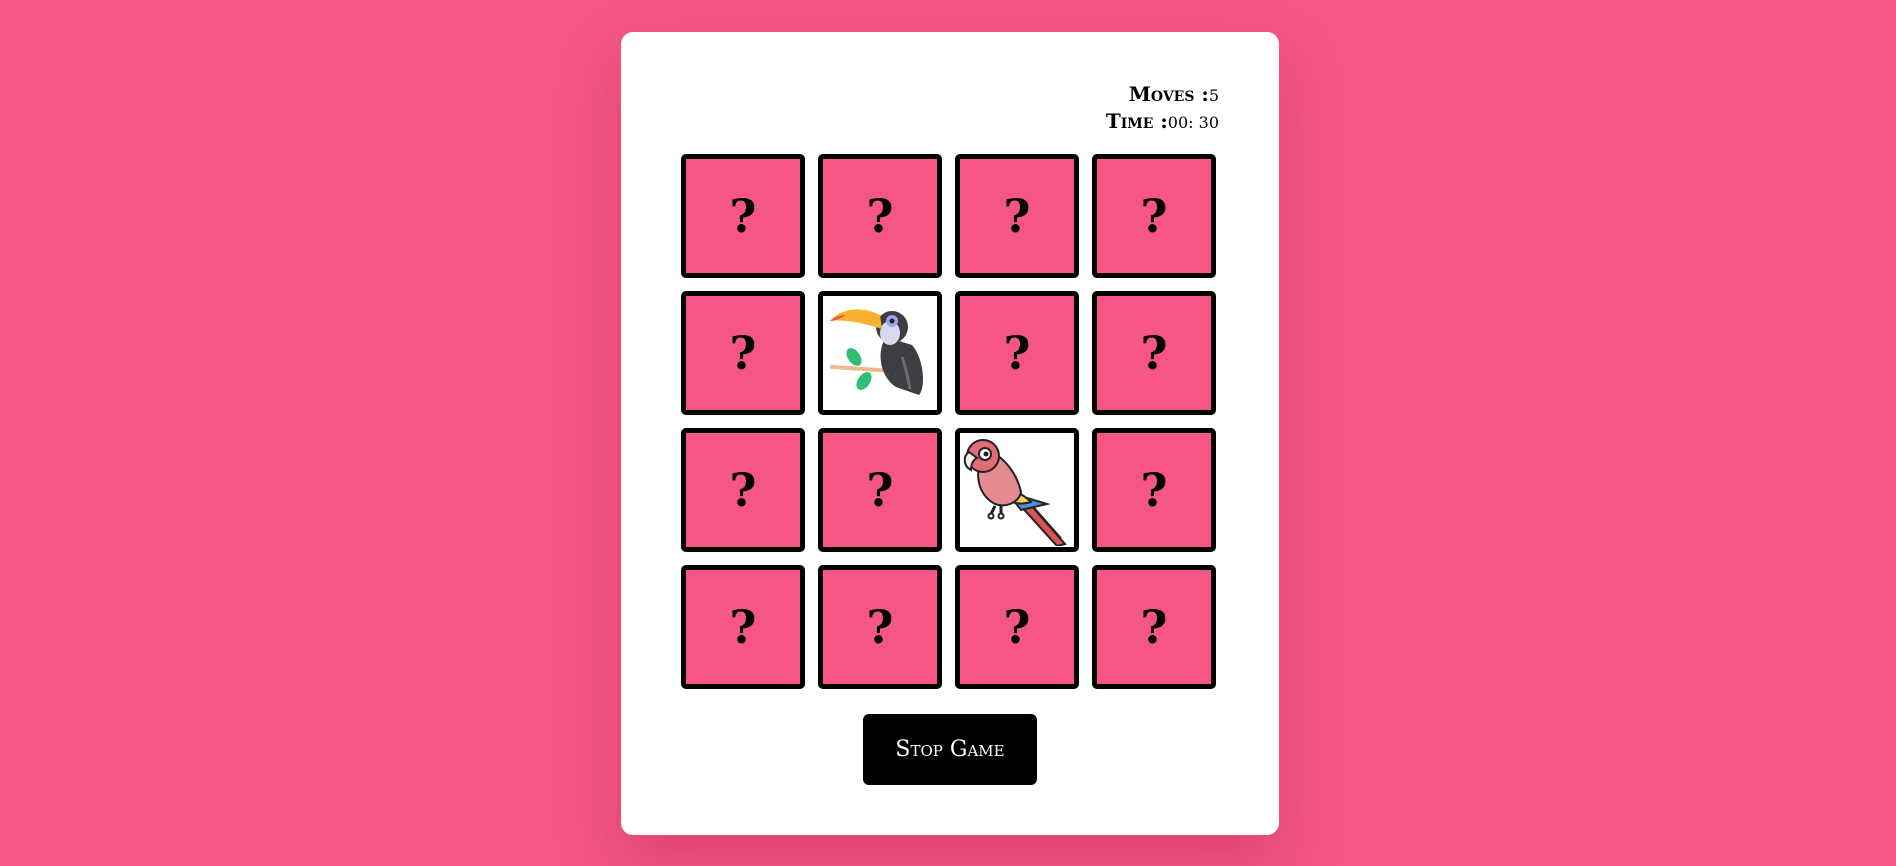  I want to click on time-value: 00: 30, so click(1193, 122).